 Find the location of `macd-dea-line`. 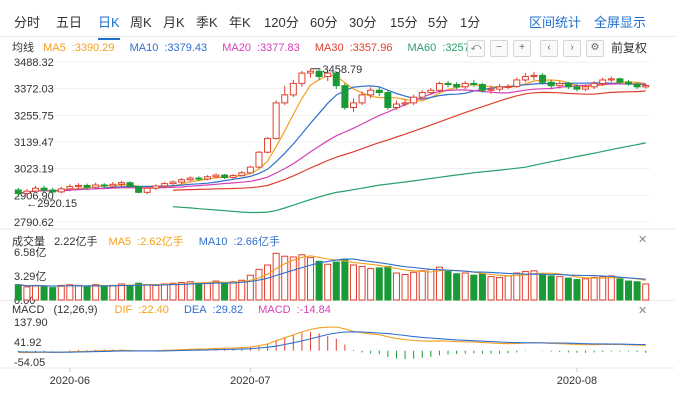

macd-dea-line is located at coordinates (332, 342).